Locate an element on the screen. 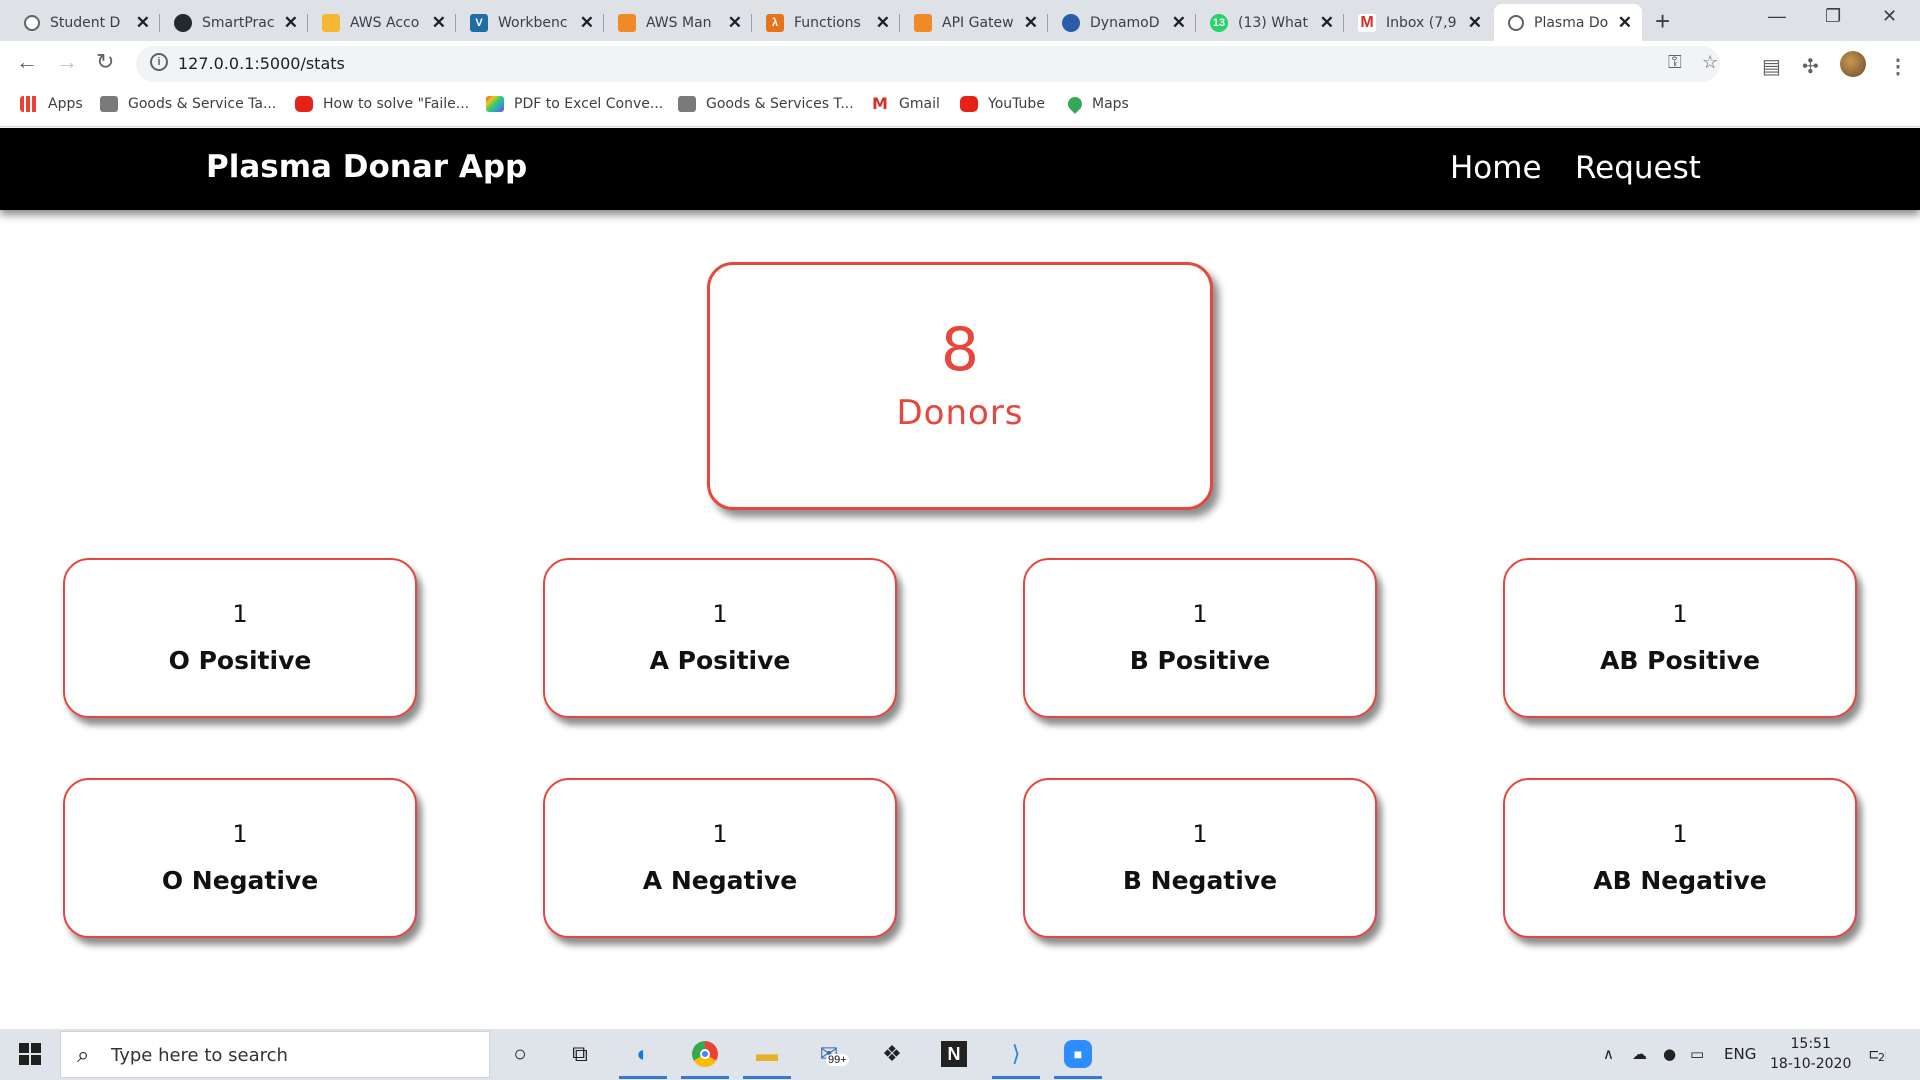 Image resolution: width=1920 pixels, height=1080 pixels. maximize-icon: ❐ is located at coordinates (1833, 16).